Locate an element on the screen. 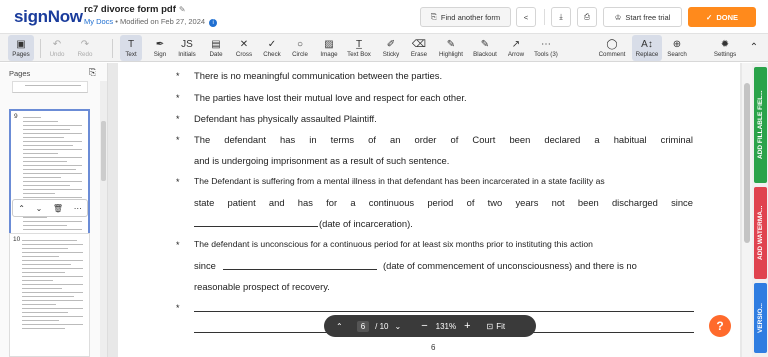 Image resolution: width=768 pixels, height=357 pixels. zoom-out-icon: − is located at coordinates (424, 326).